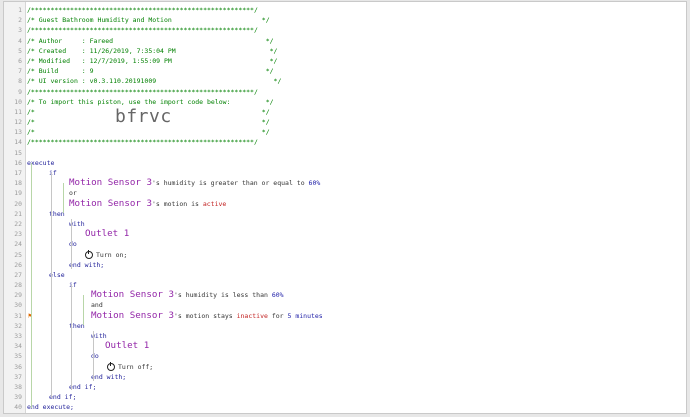  What do you see at coordinates (111, 255) in the screenshot?
I see `turn-on-command: Turn on;` at bounding box center [111, 255].